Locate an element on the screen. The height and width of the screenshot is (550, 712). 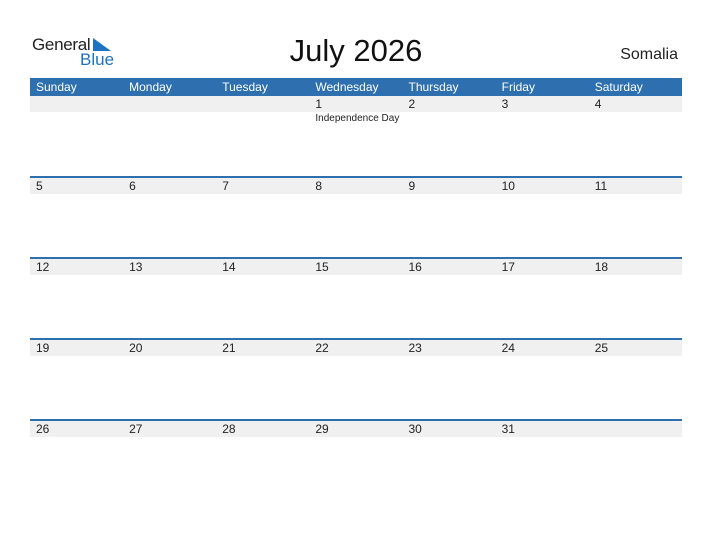
day-number: 6 is located at coordinates (132, 186).